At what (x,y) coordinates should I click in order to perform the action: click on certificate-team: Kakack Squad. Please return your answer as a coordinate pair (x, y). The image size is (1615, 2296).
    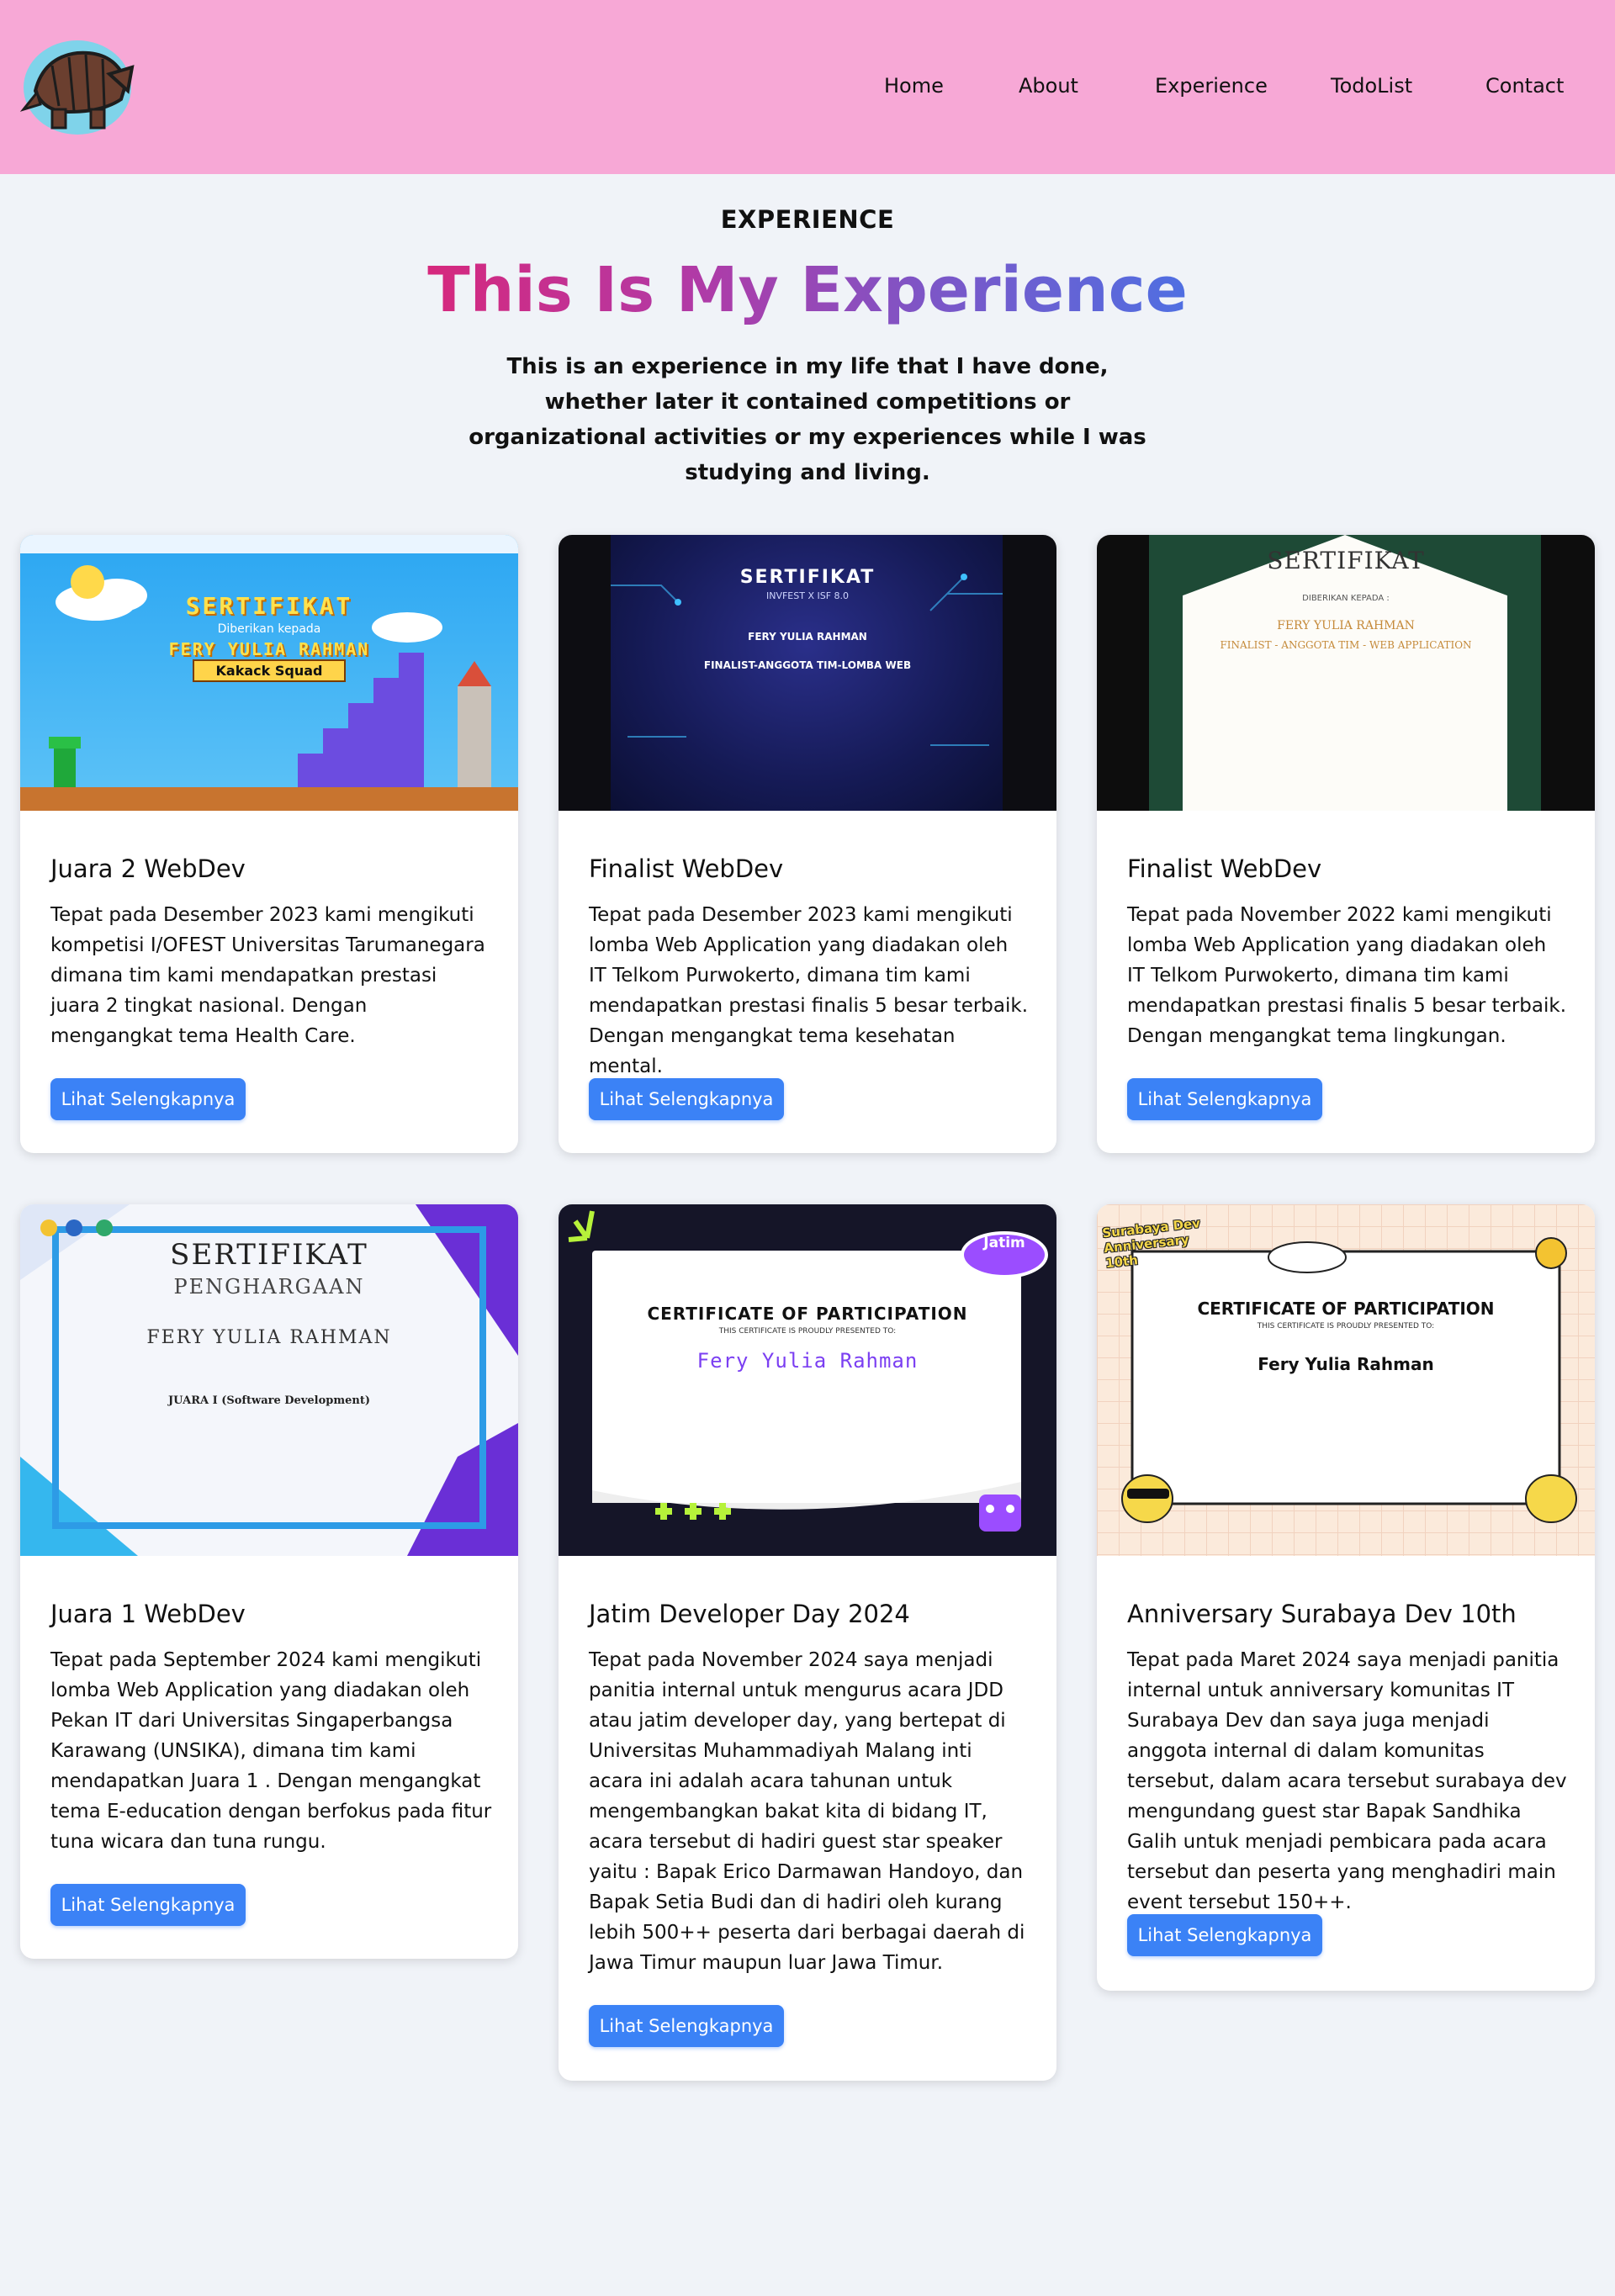
    Looking at the image, I should click on (269, 670).